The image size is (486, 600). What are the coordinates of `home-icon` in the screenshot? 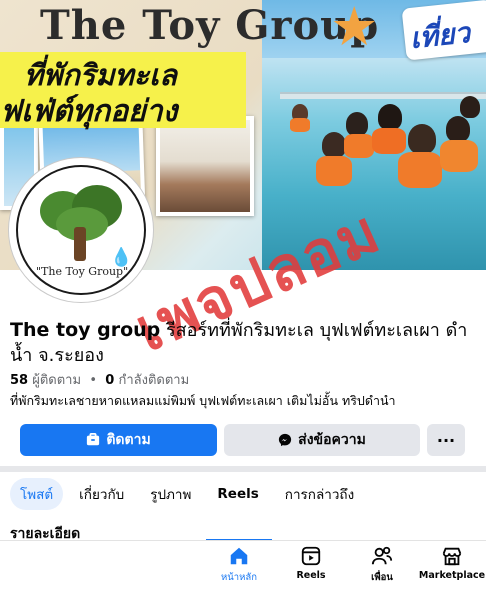 It's located at (239, 556).